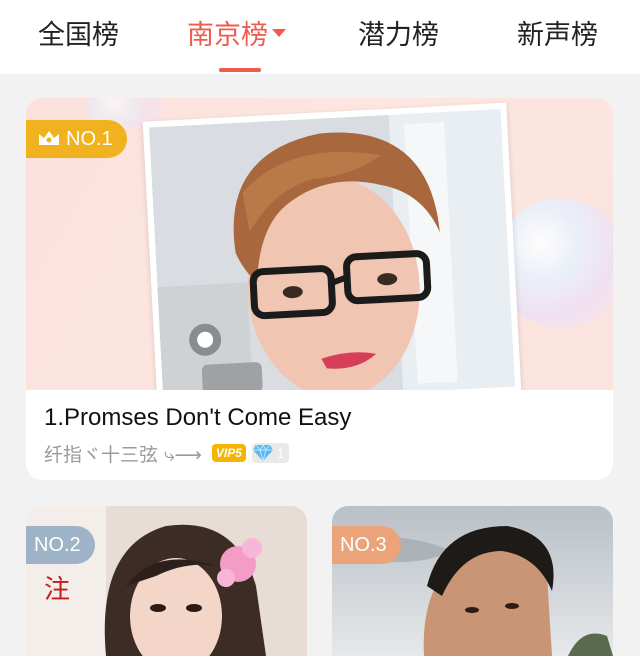 The image size is (640, 656). I want to click on rank-tab-bar: 全国榜 南京榜 潜力榜 新声榜, so click(320, 37).